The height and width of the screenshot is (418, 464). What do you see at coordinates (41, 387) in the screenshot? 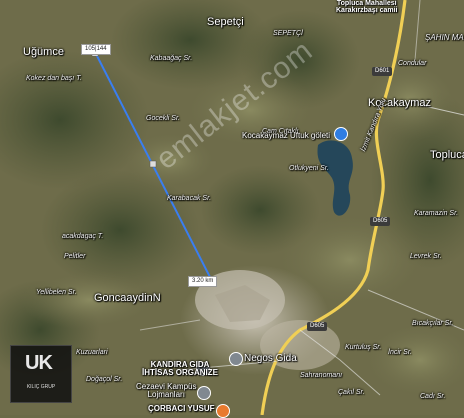
I see `logo-text: KILIÇ GRUP` at bounding box center [41, 387].